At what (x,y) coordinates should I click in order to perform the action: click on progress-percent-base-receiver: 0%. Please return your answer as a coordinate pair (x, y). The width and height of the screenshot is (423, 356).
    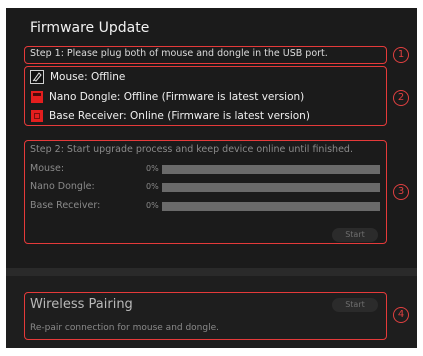
    Looking at the image, I should click on (152, 205).